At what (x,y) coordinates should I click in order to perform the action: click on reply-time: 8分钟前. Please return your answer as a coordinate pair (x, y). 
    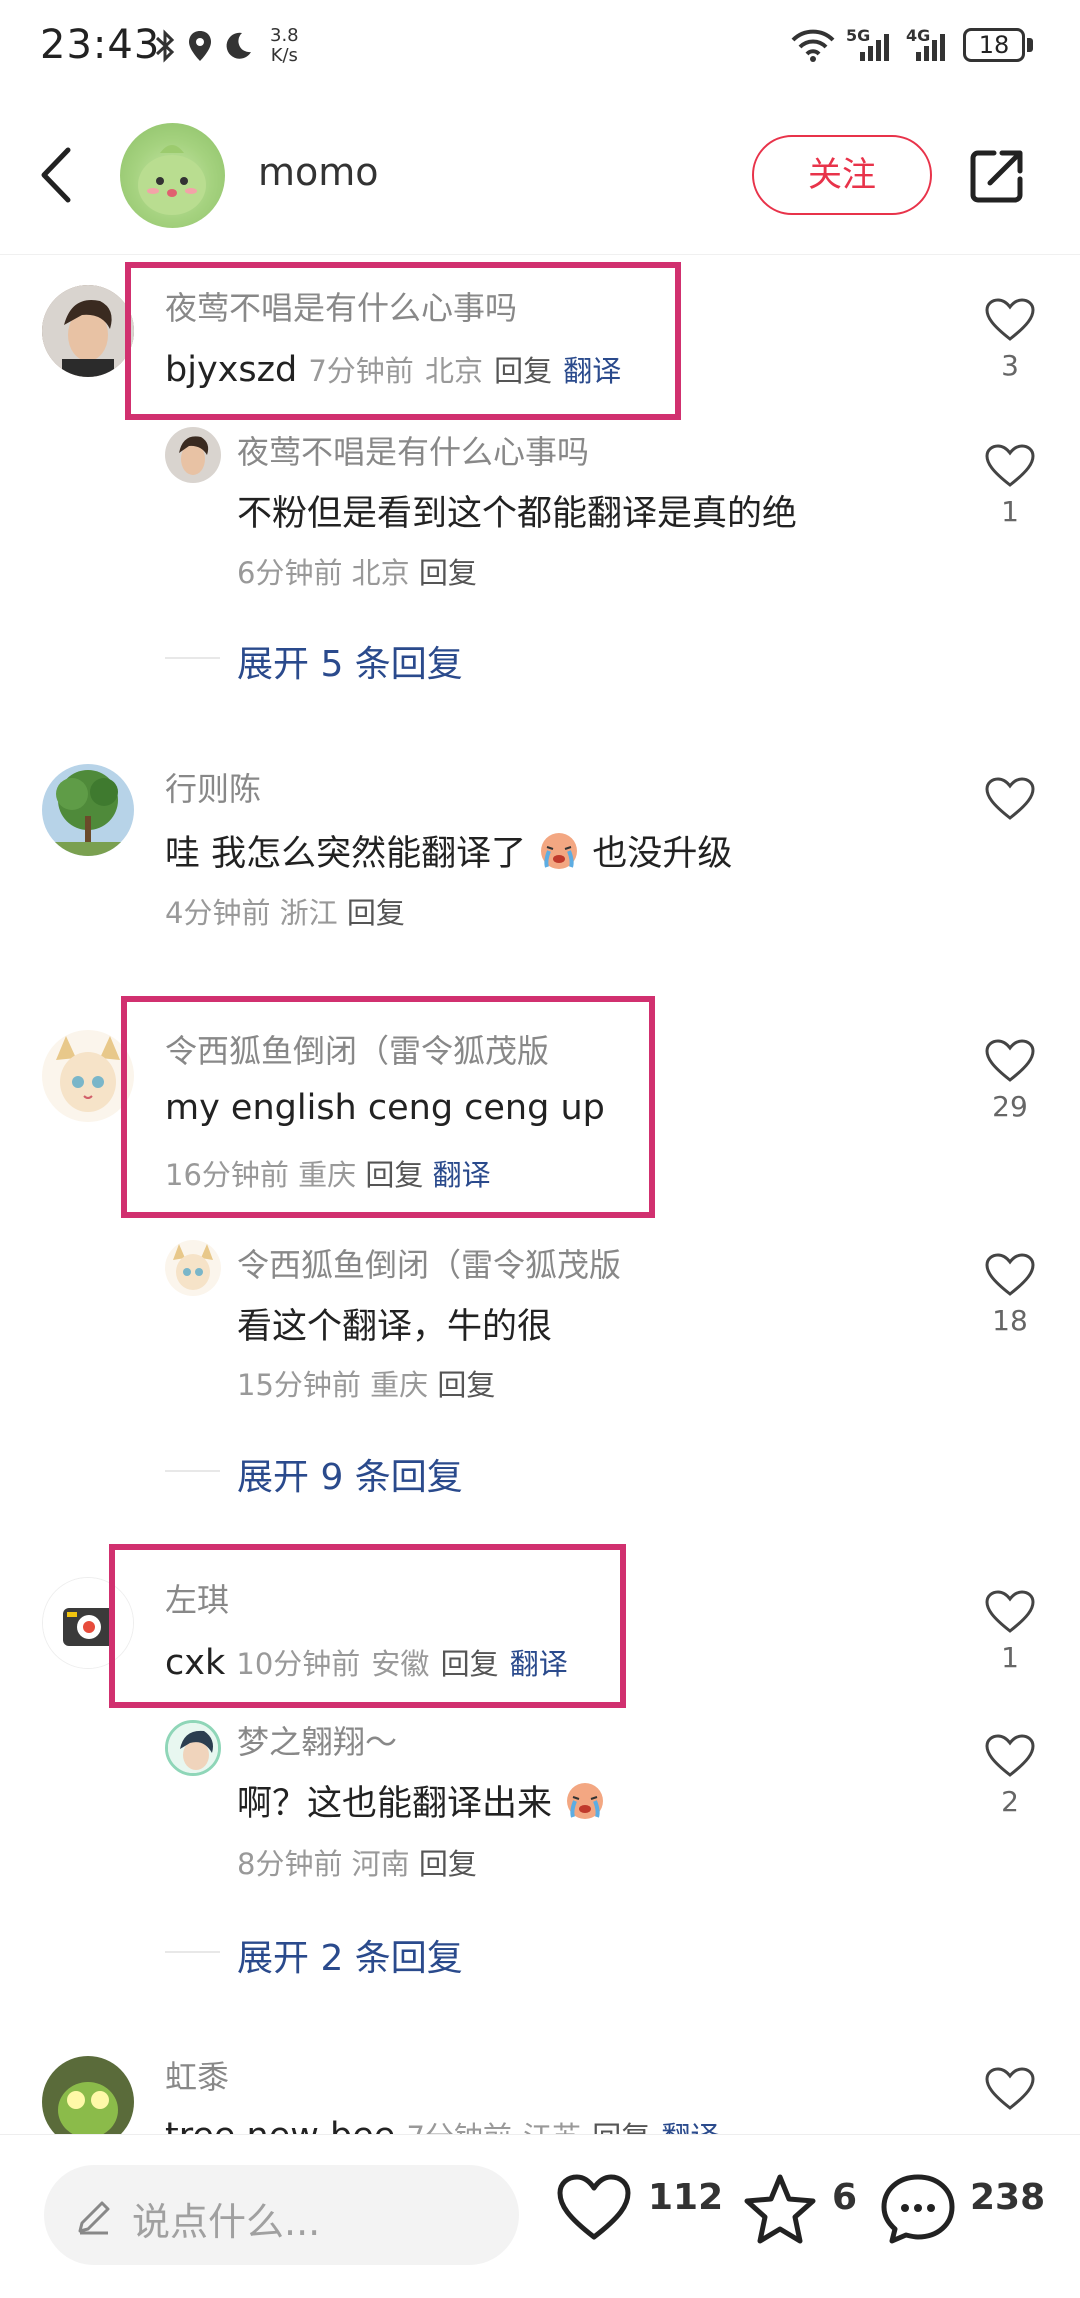
    Looking at the image, I should click on (290, 1864).